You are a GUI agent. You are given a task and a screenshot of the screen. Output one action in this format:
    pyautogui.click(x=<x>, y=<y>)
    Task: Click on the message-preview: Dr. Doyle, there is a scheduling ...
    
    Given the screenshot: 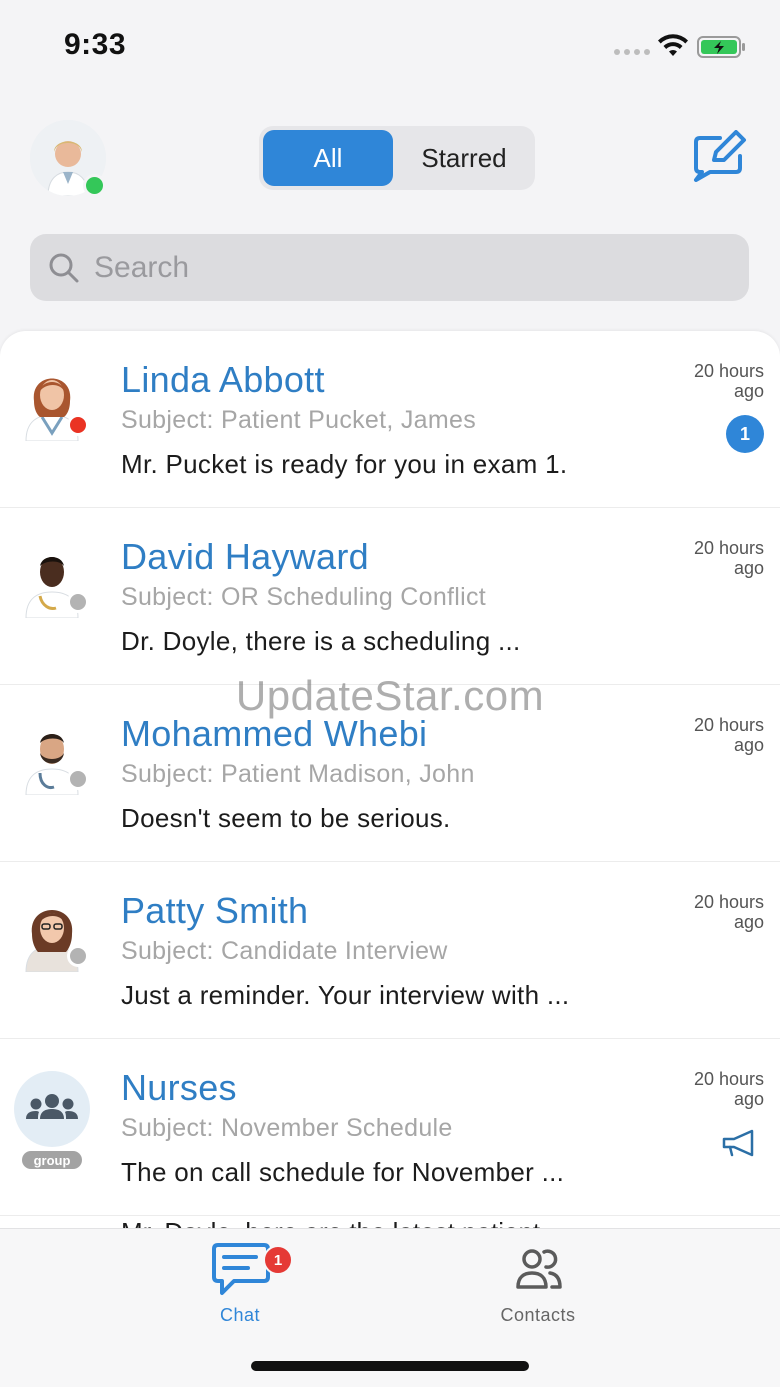 What is the action you would take?
    pyautogui.click(x=321, y=641)
    